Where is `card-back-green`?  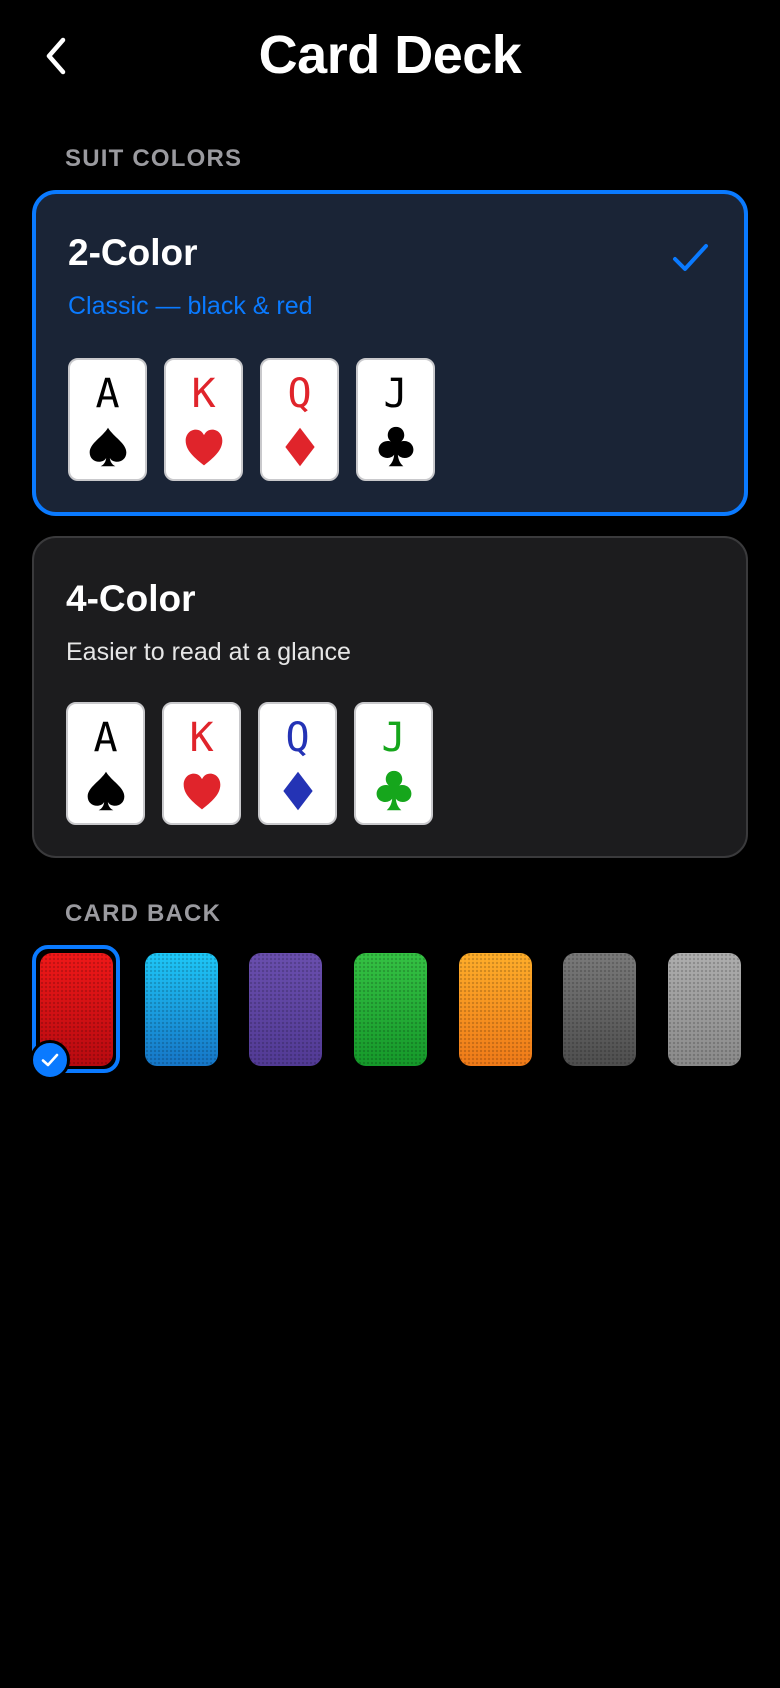 card-back-green is located at coordinates (390, 1009).